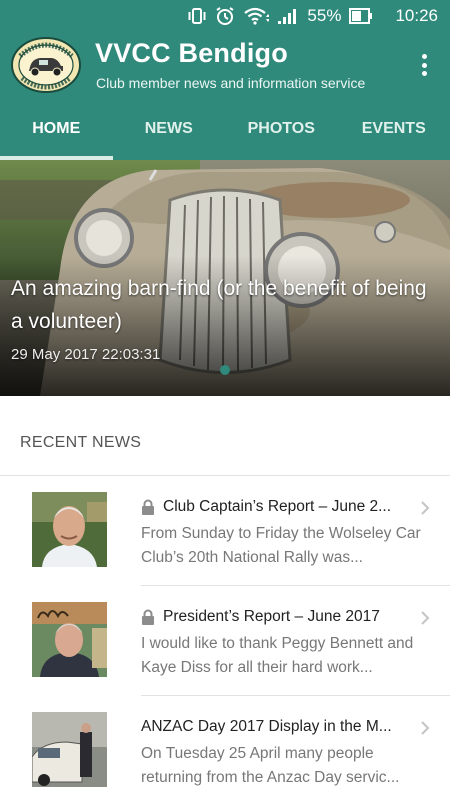 This screenshot has height=800, width=450. What do you see at coordinates (46, 65) in the screenshot?
I see `club-logo` at bounding box center [46, 65].